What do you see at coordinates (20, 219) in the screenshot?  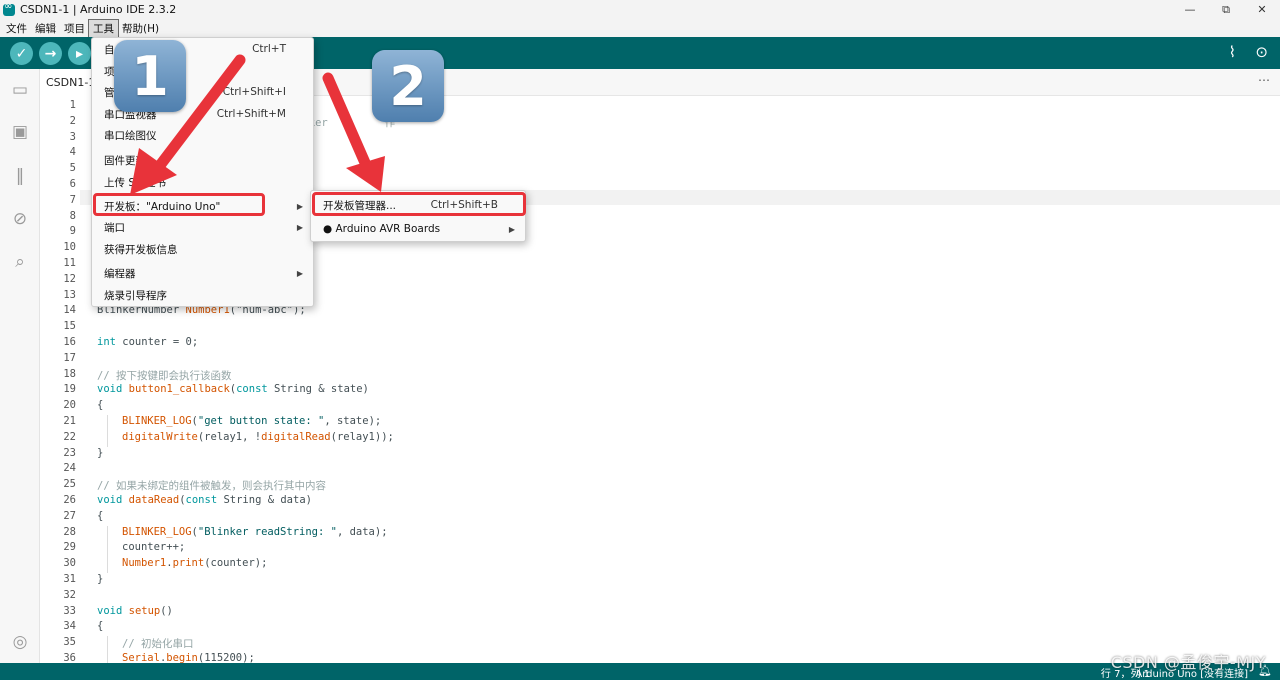 I see `debug-icon: ⊘` at bounding box center [20, 219].